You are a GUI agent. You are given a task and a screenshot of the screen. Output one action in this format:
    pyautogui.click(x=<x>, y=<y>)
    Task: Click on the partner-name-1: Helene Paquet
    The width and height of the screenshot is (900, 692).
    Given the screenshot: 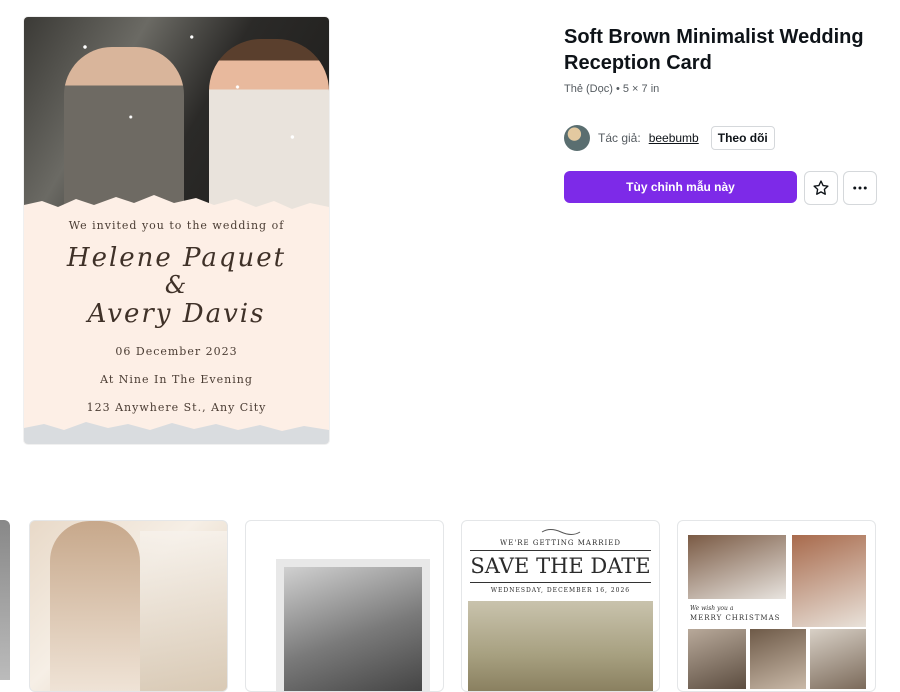 What is the action you would take?
    pyautogui.click(x=176, y=258)
    